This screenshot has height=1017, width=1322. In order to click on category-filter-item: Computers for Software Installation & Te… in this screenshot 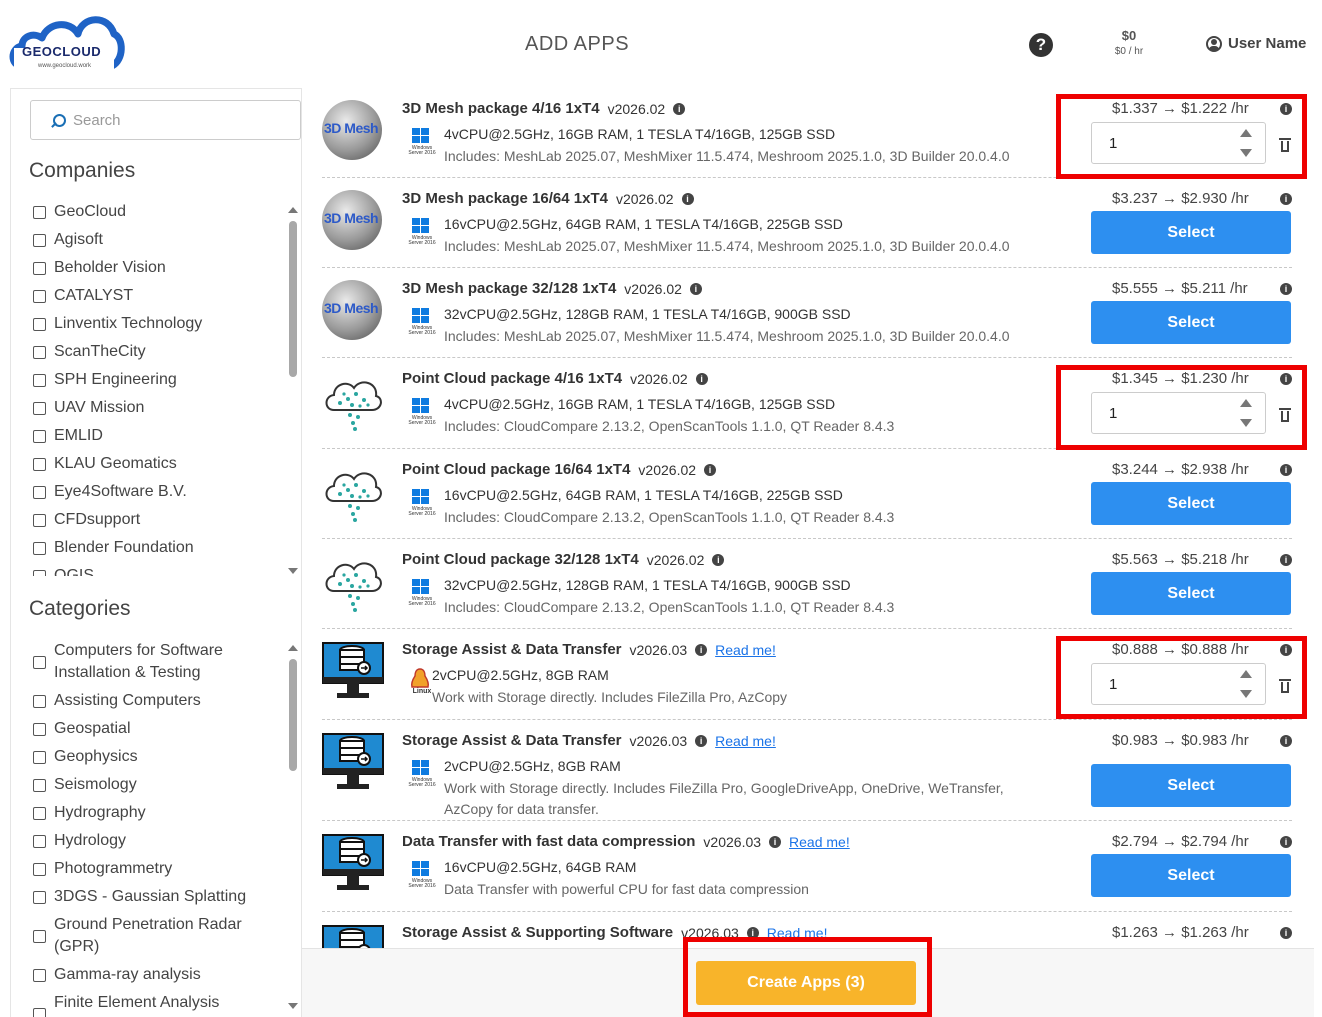, I will do `click(163, 662)`.